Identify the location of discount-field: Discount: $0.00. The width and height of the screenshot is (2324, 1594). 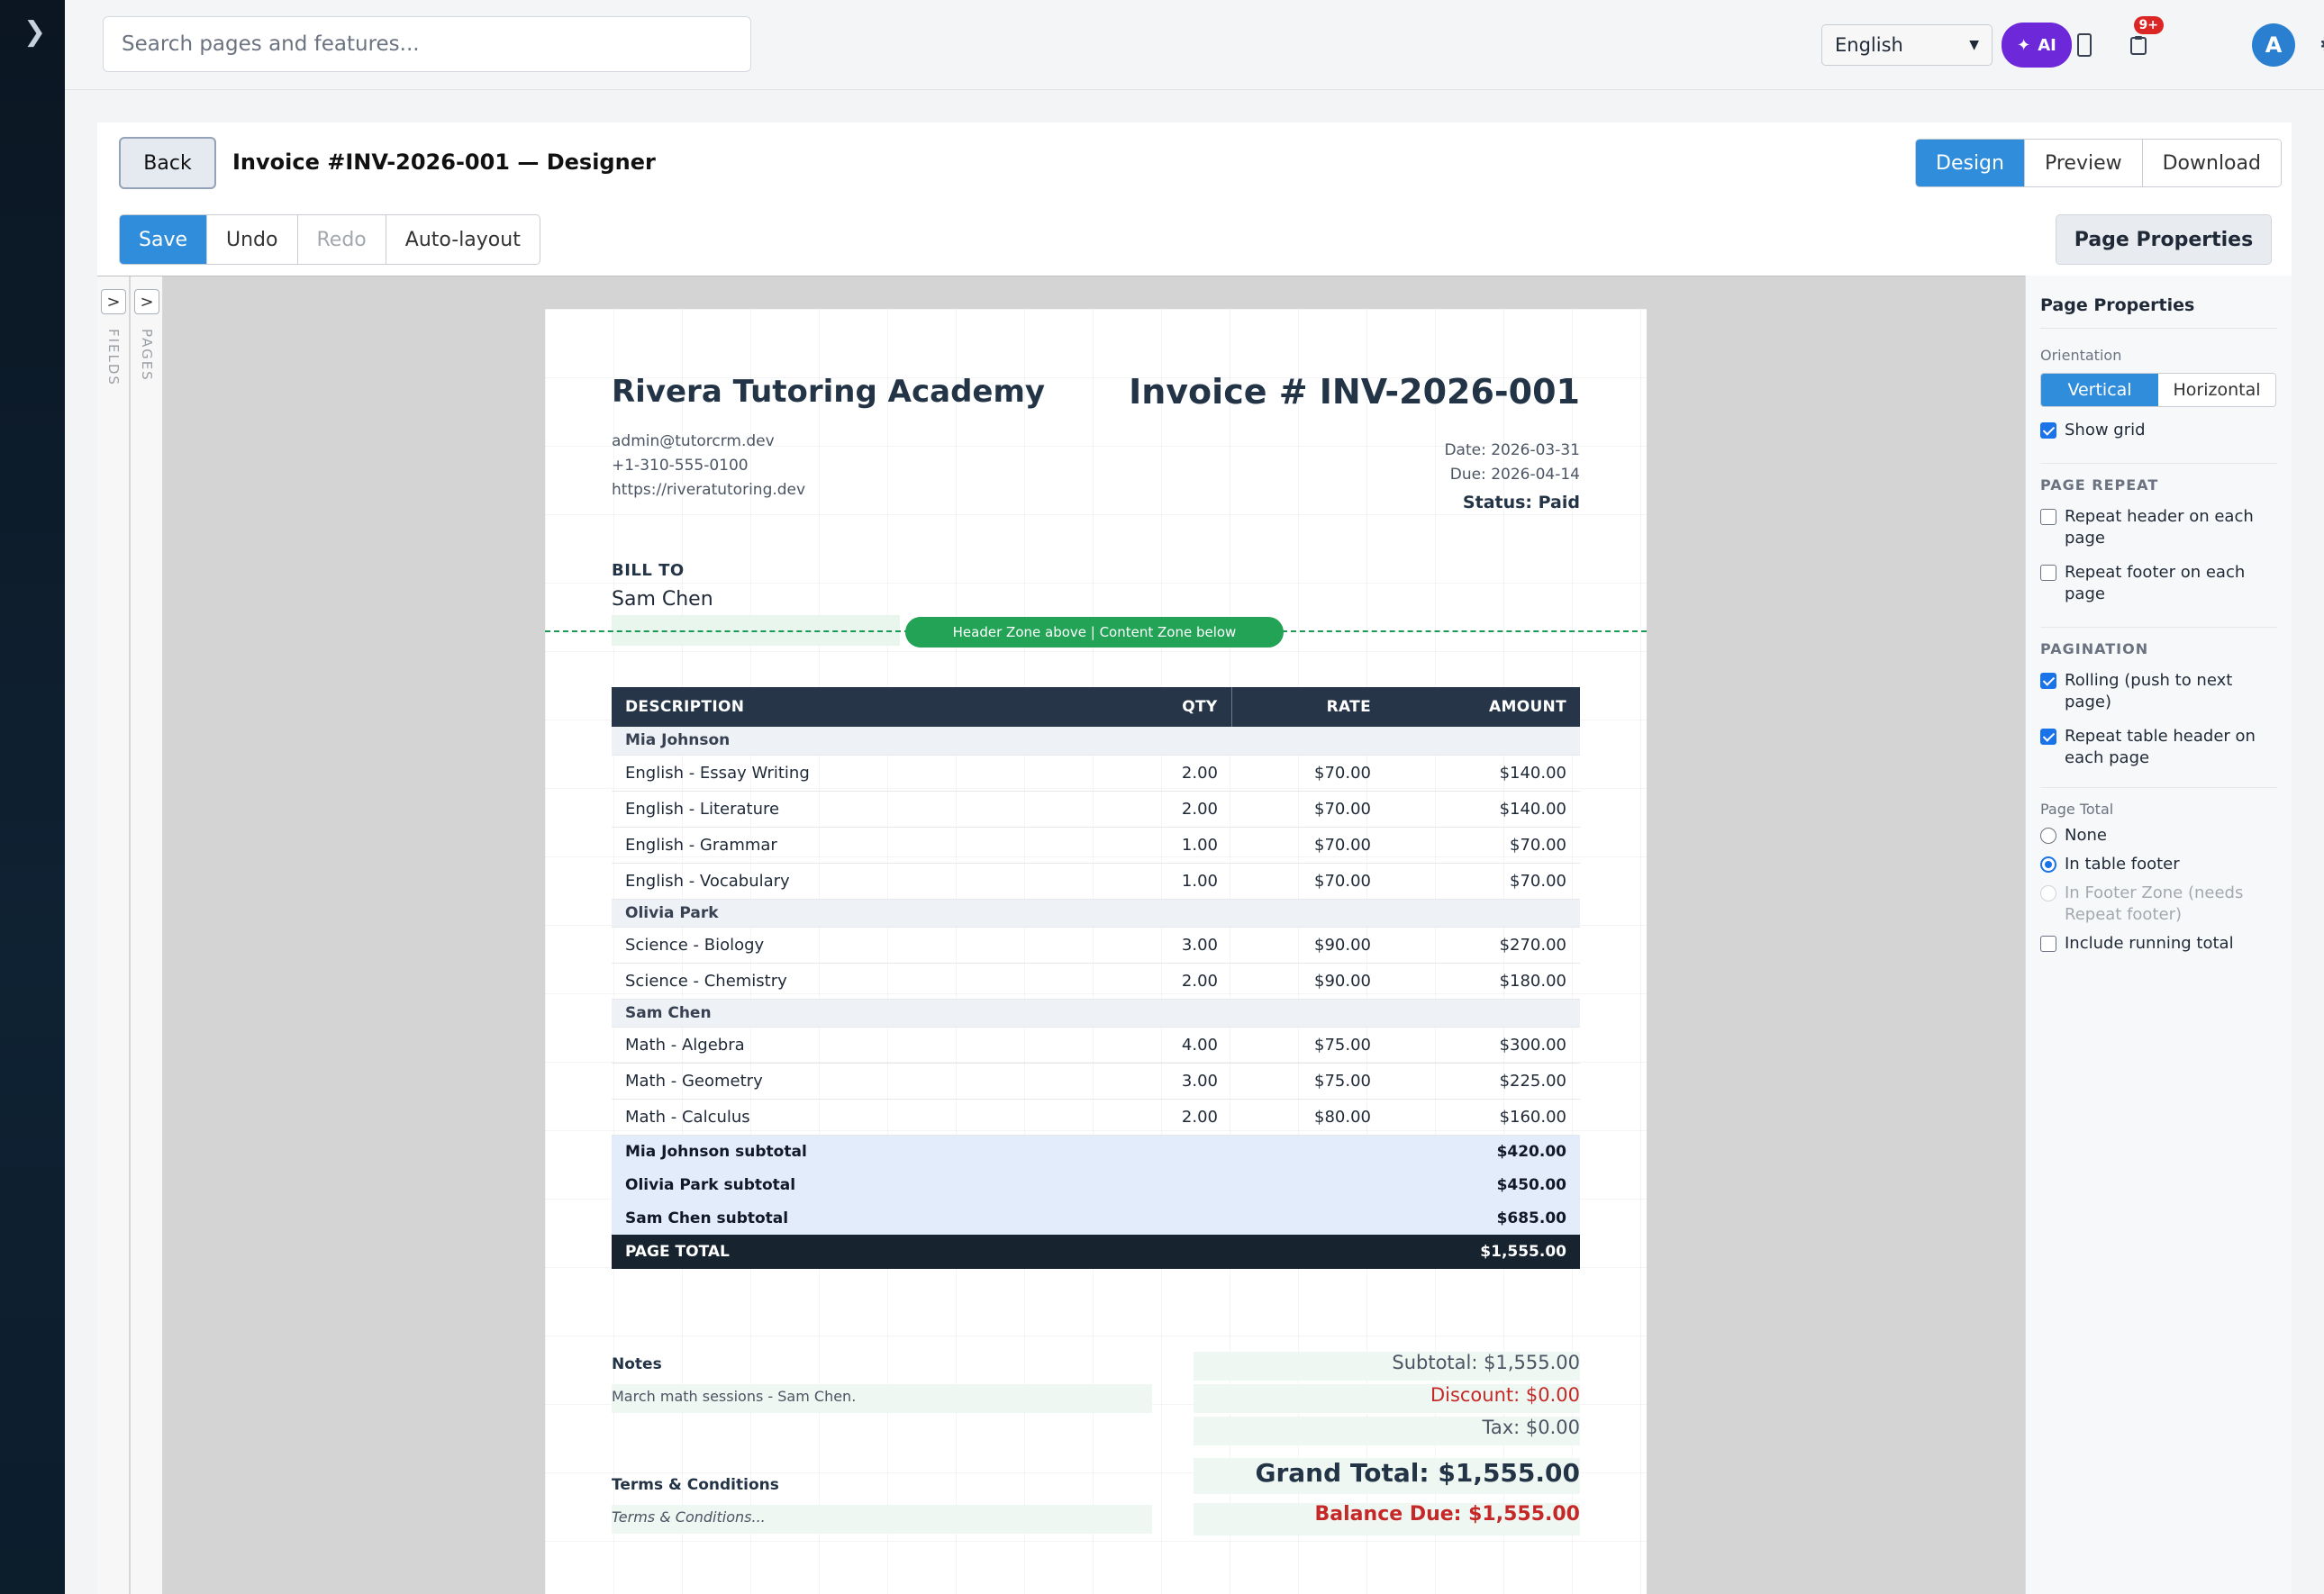
(1387, 1399).